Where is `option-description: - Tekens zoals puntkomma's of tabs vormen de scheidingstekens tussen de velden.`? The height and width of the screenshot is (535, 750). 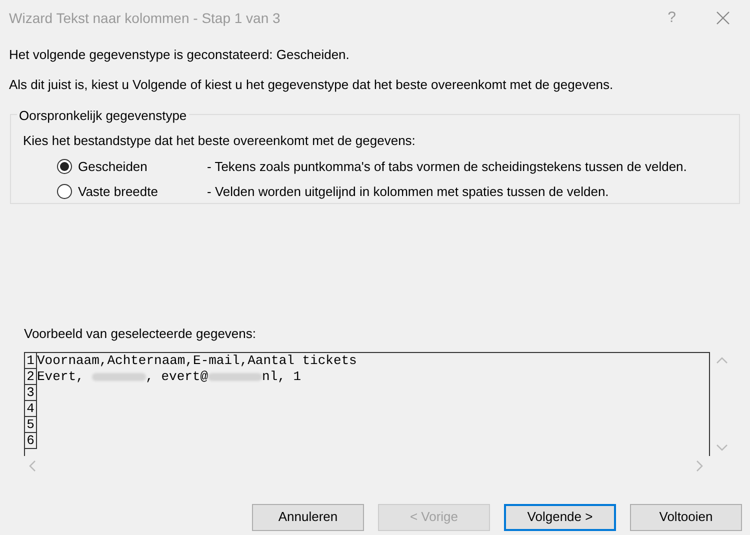 option-description: - Tekens zoals puntkomma's of tabs vormen de scheidingstekens tussen de velden. is located at coordinates (447, 167).